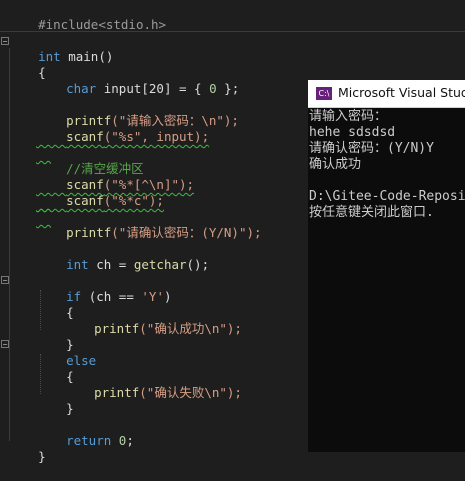 Image resolution: width=465 pixels, height=481 pixels. Describe the element at coordinates (371, 212) in the screenshot. I see `console-output-line: 按任意键关闭此窗口.` at that location.